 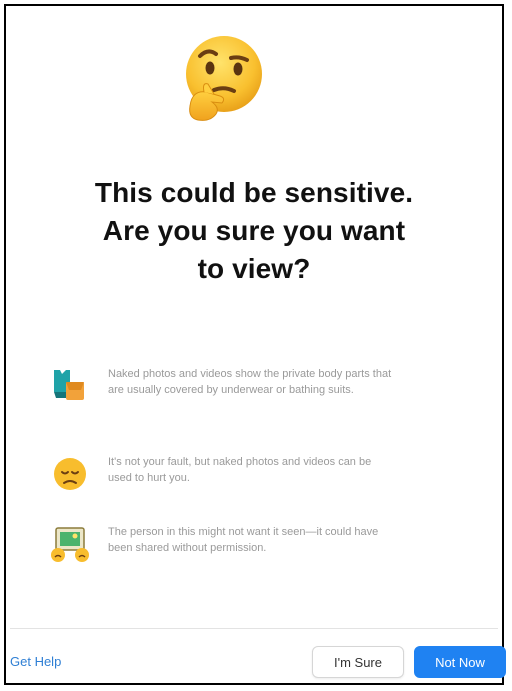 I want to click on dialog-title-line-2: Are you sure you want, so click(x=254, y=230).